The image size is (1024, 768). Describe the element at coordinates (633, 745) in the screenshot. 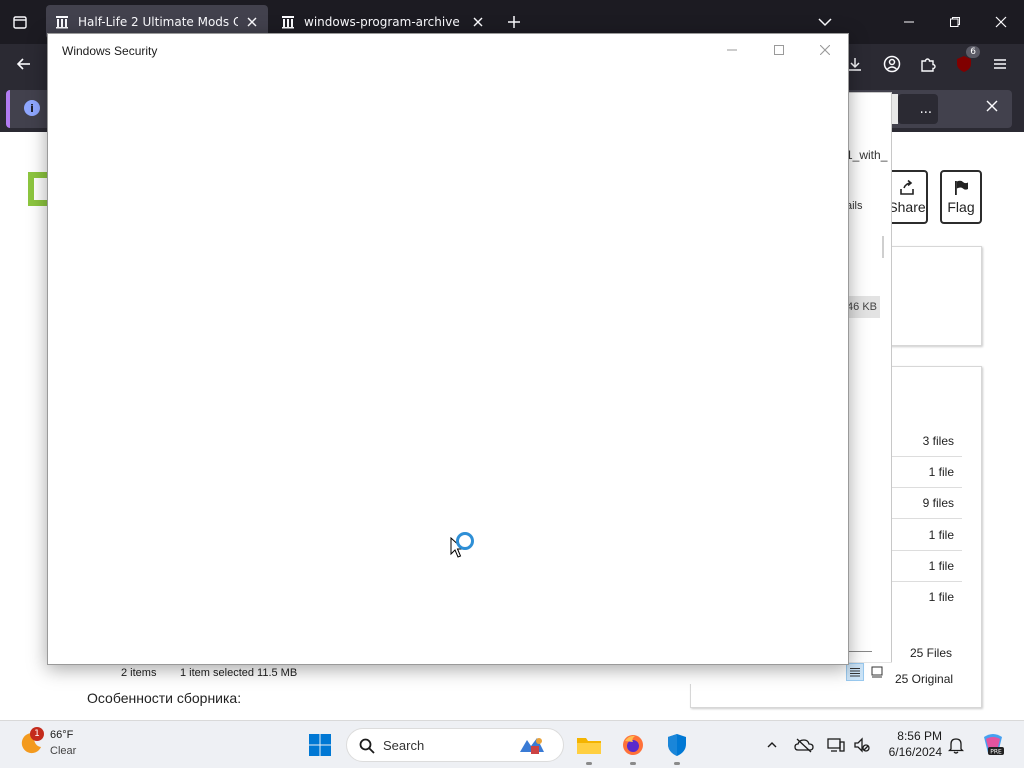

I see `firefox-icon` at that location.